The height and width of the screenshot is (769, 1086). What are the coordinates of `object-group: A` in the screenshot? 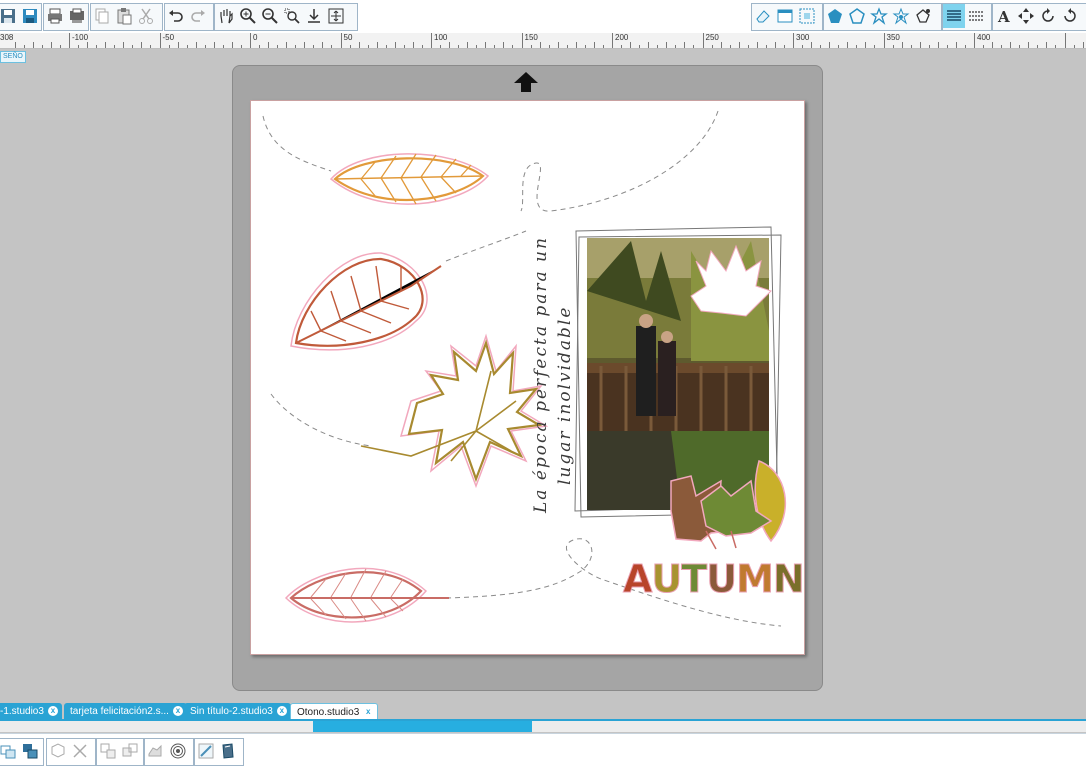 It's located at (1039, 17).